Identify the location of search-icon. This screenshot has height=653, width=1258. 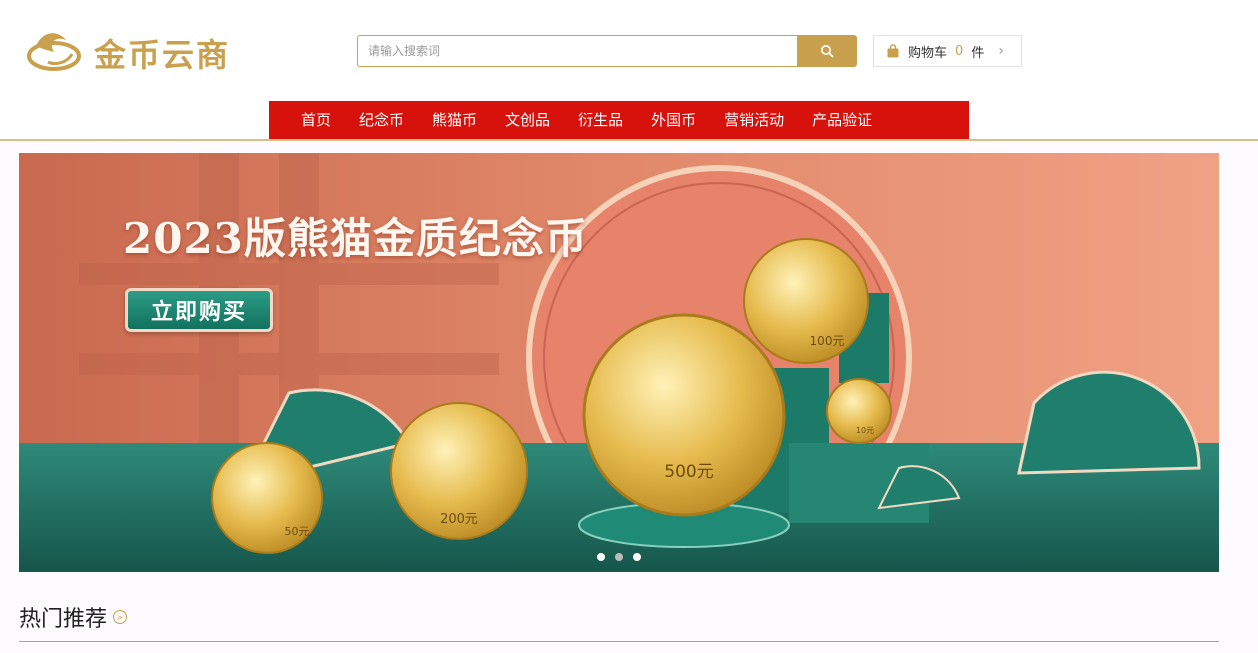
(827, 51).